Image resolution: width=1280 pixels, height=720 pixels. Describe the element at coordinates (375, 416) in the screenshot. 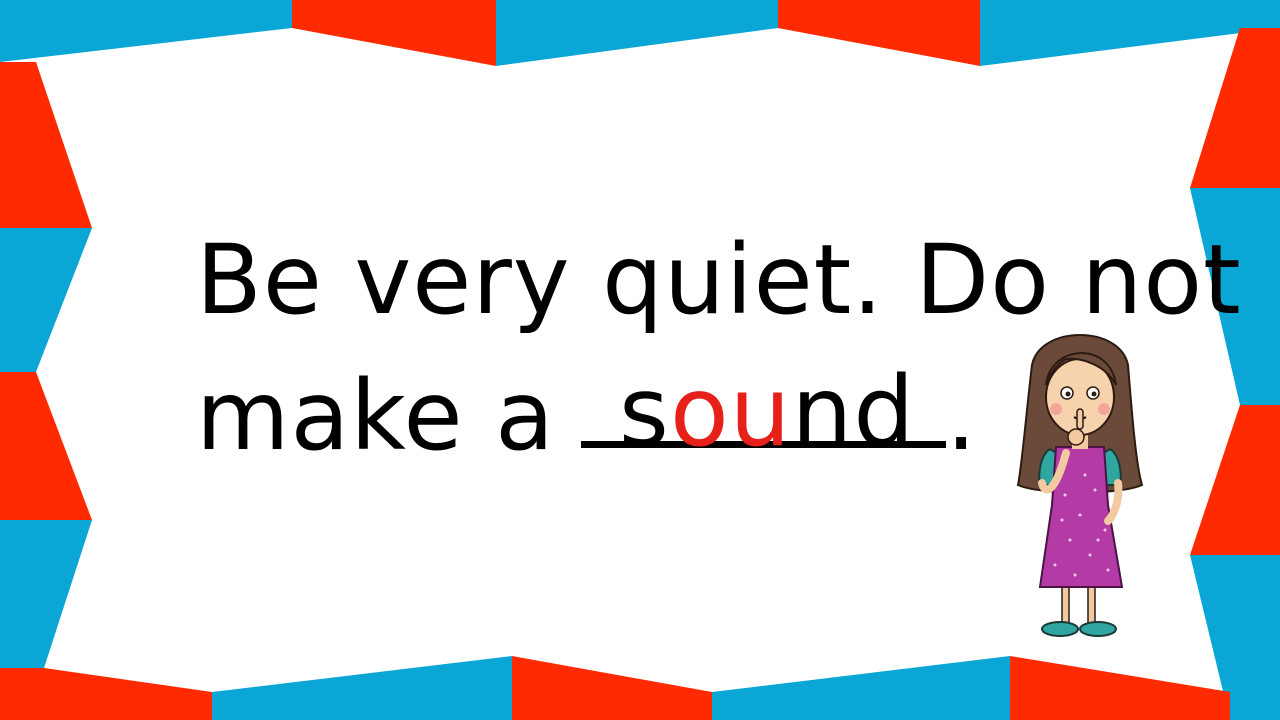

I see `sentence-line-2-prefix: make a` at that location.